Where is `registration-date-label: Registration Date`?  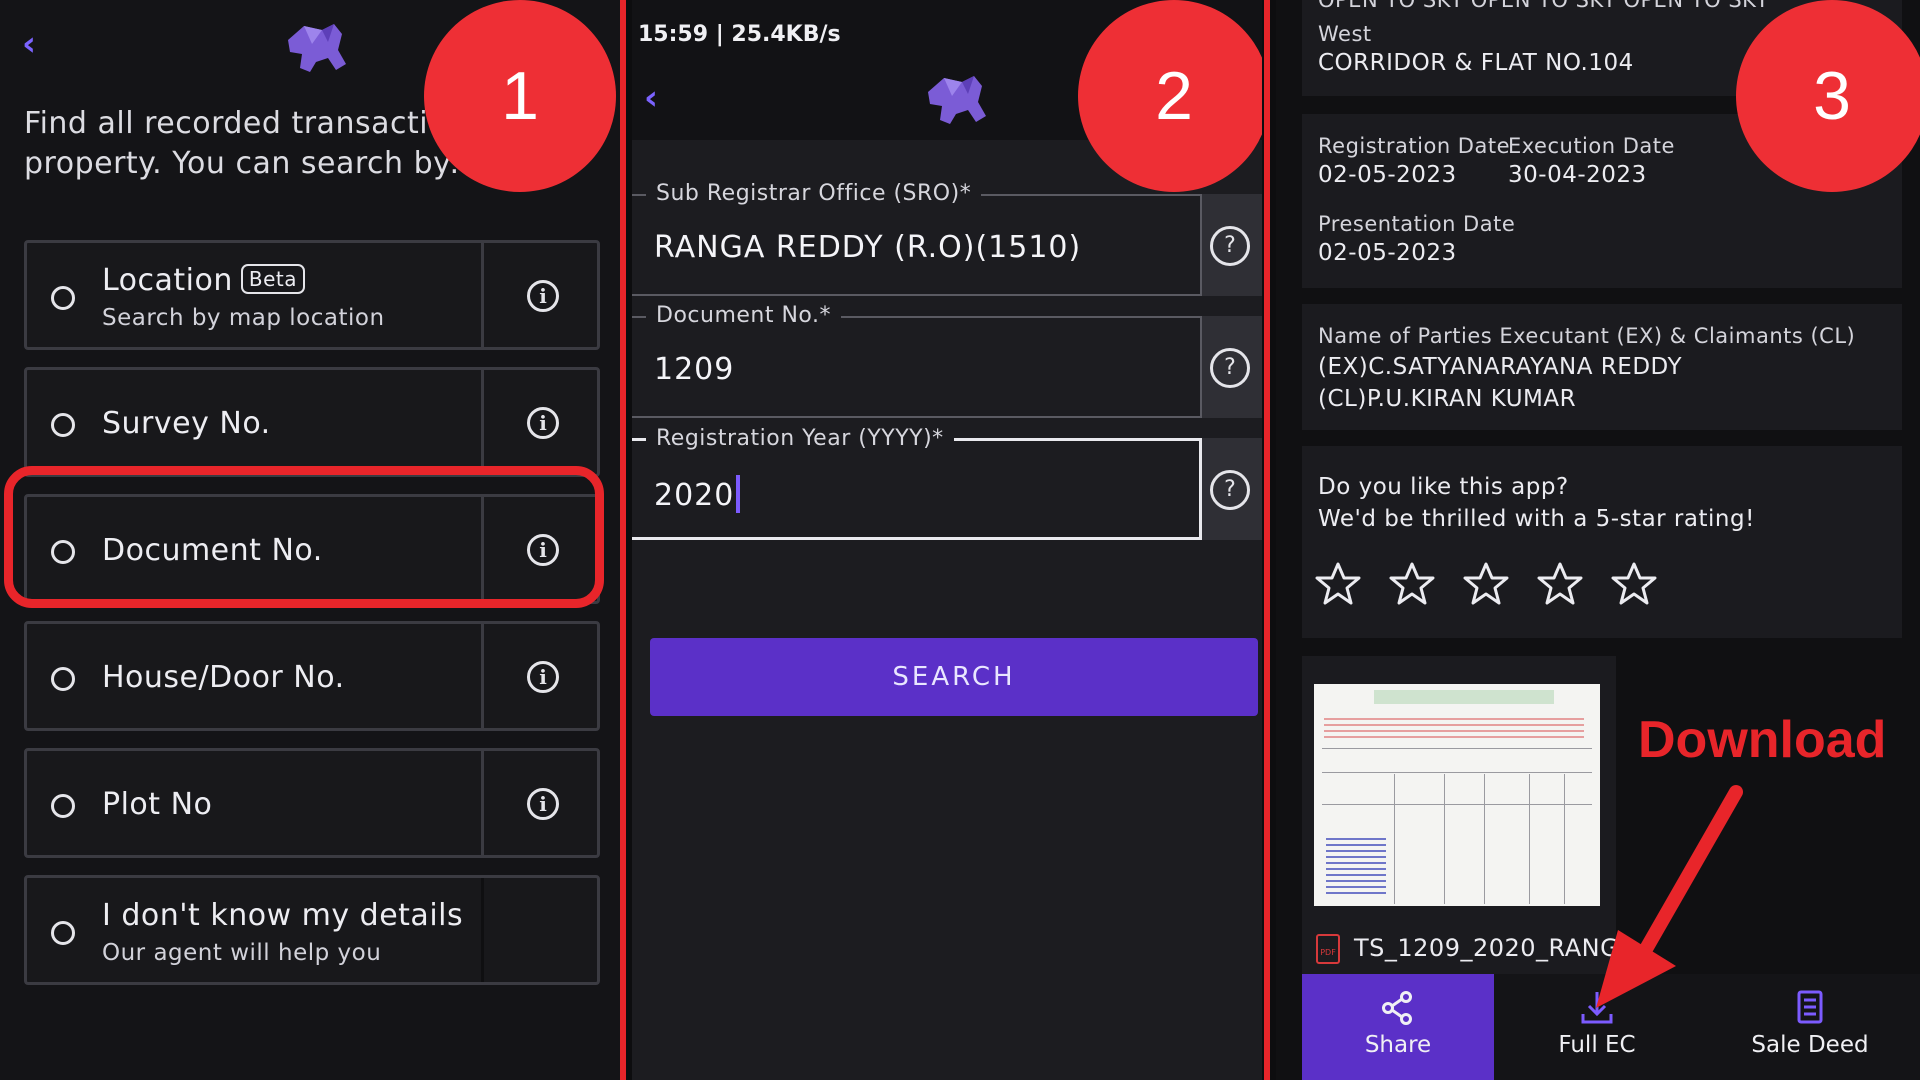 registration-date-label: Registration Date is located at coordinates (1414, 146).